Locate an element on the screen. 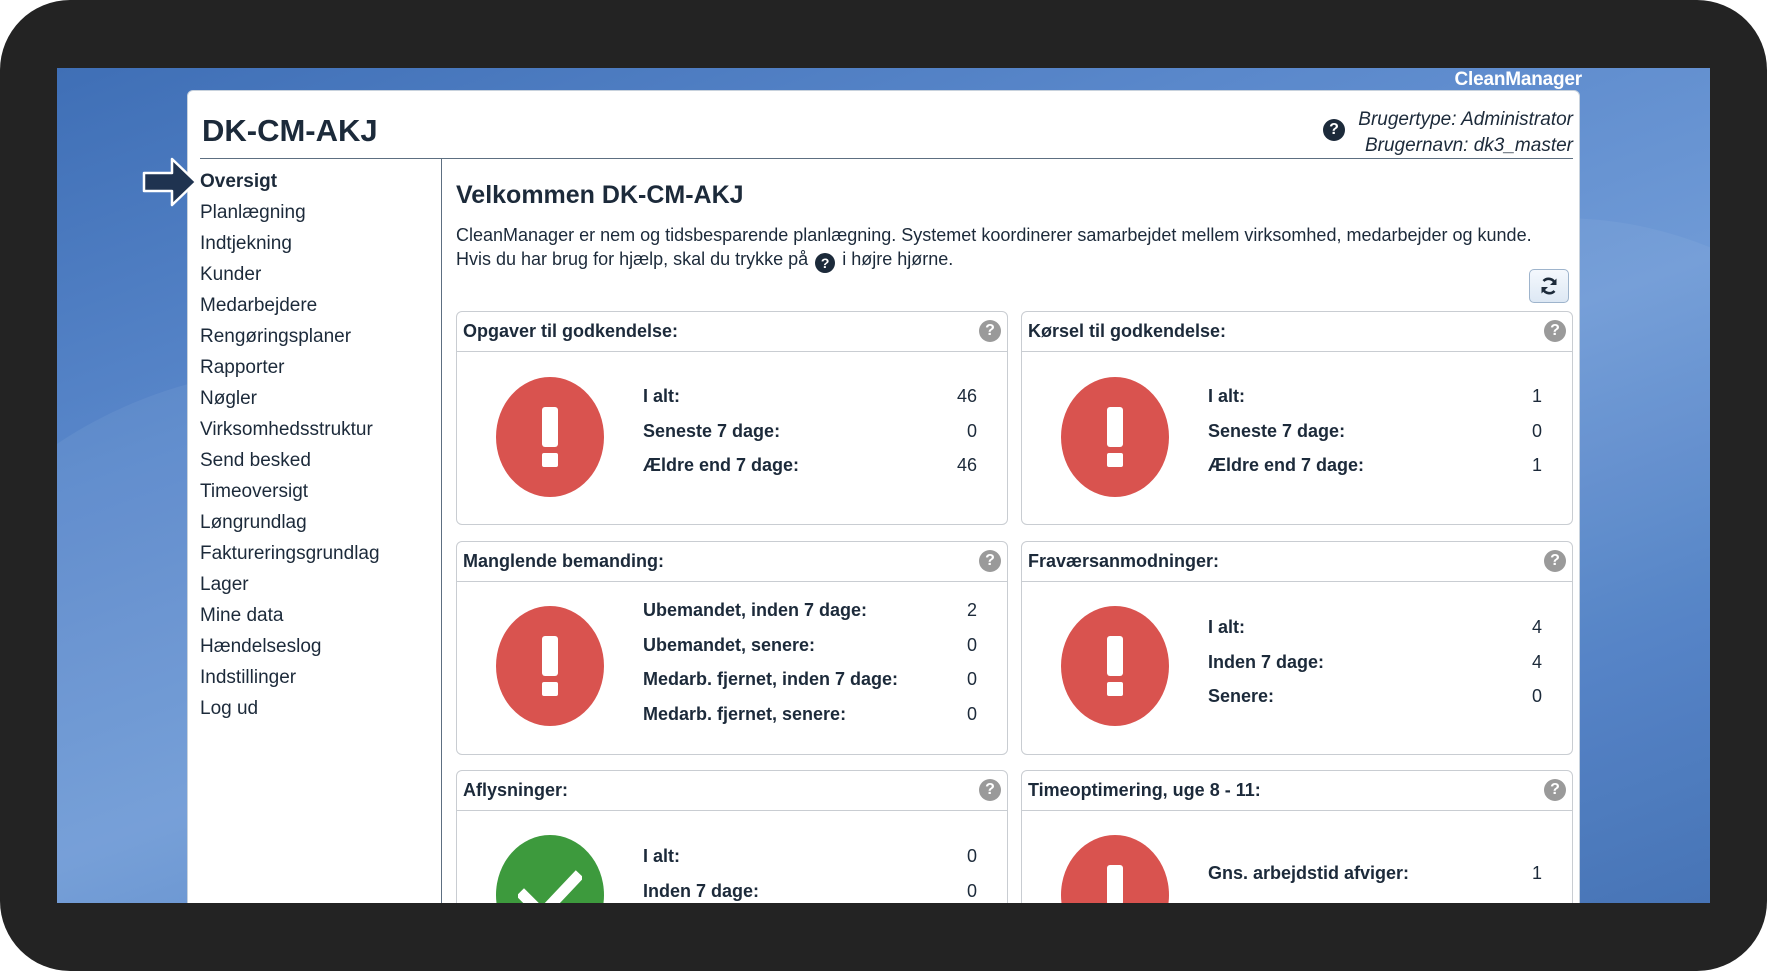 The width and height of the screenshot is (1767, 971). sidebar-item-haendelseslog: Hændelseslog is located at coordinates (290, 651).